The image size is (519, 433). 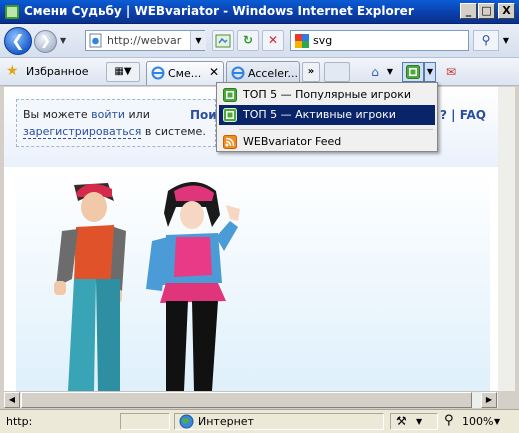 I want to click on compatibility-view-icon, so click(x=223, y=40).